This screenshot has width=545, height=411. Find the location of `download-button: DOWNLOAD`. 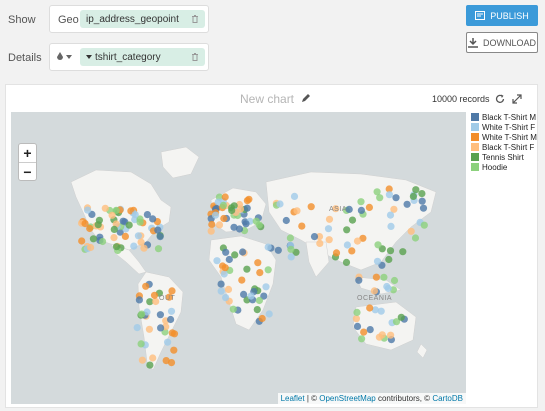

download-button: DOWNLOAD is located at coordinates (502, 42).